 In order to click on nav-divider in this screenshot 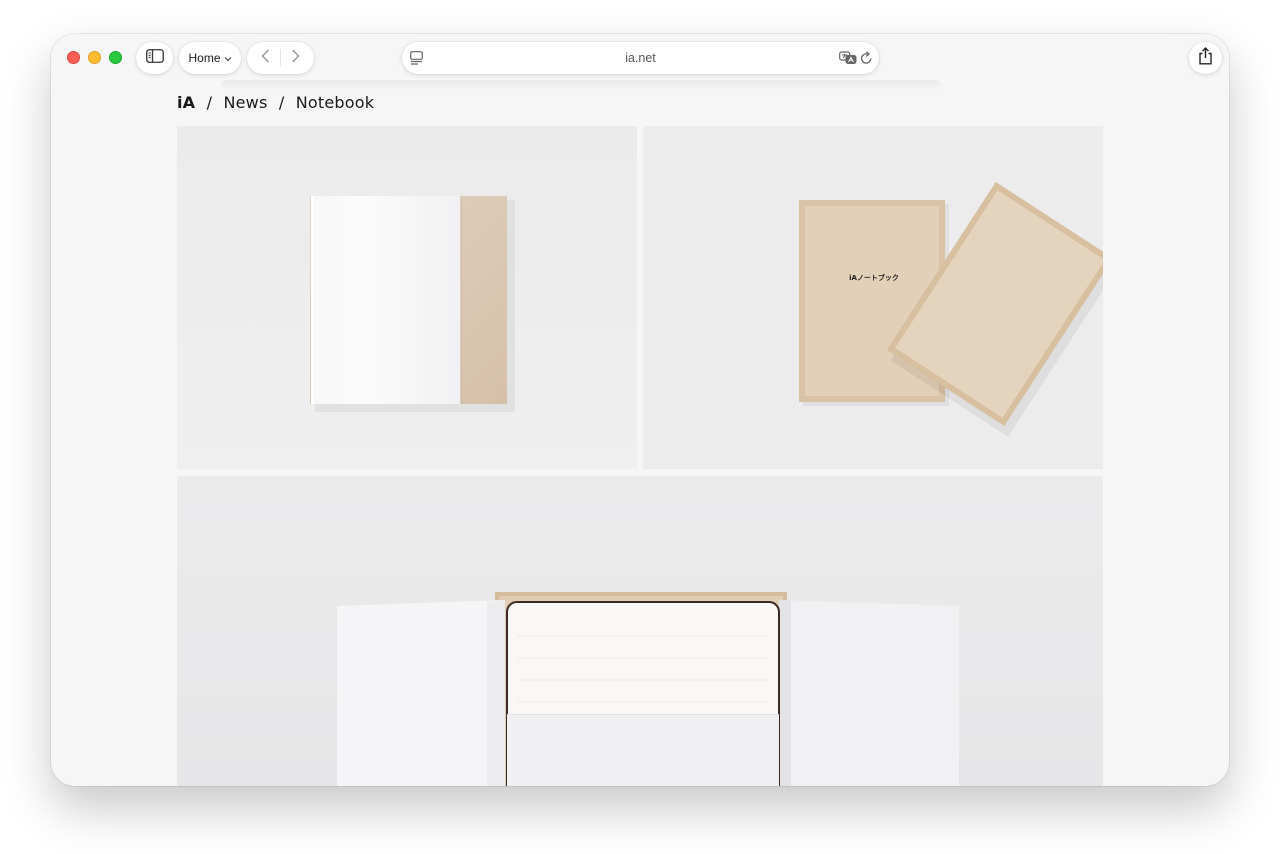, I will do `click(280, 58)`.